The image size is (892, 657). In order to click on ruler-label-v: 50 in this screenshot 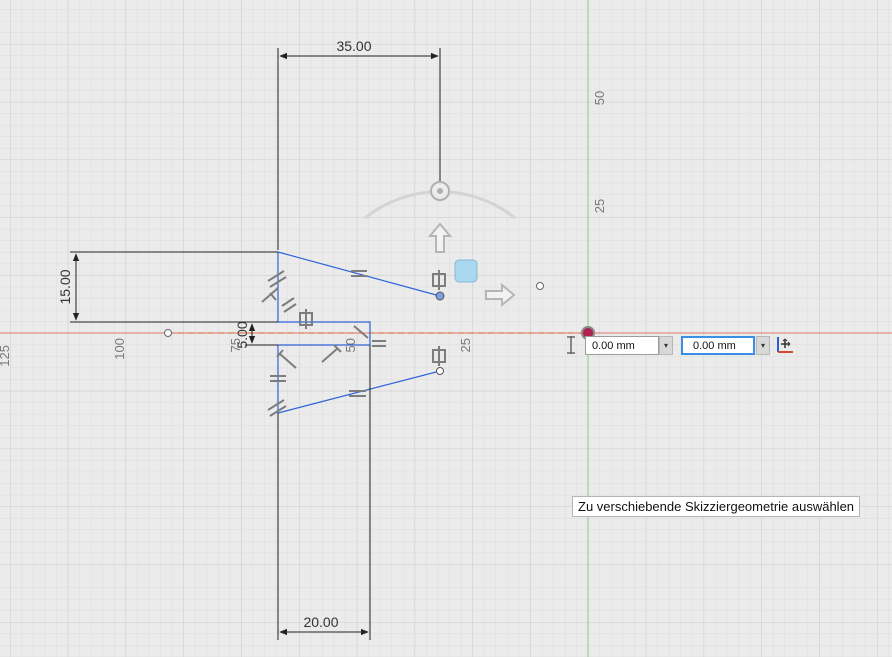, I will do `click(599, 98)`.